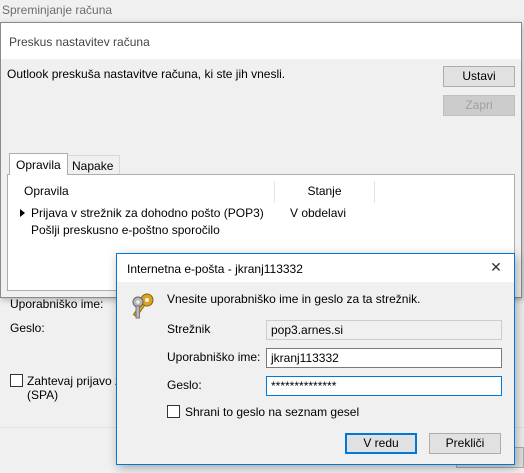  What do you see at coordinates (384, 330) in the screenshot?
I see `server-field: pop3.arnes.si` at bounding box center [384, 330].